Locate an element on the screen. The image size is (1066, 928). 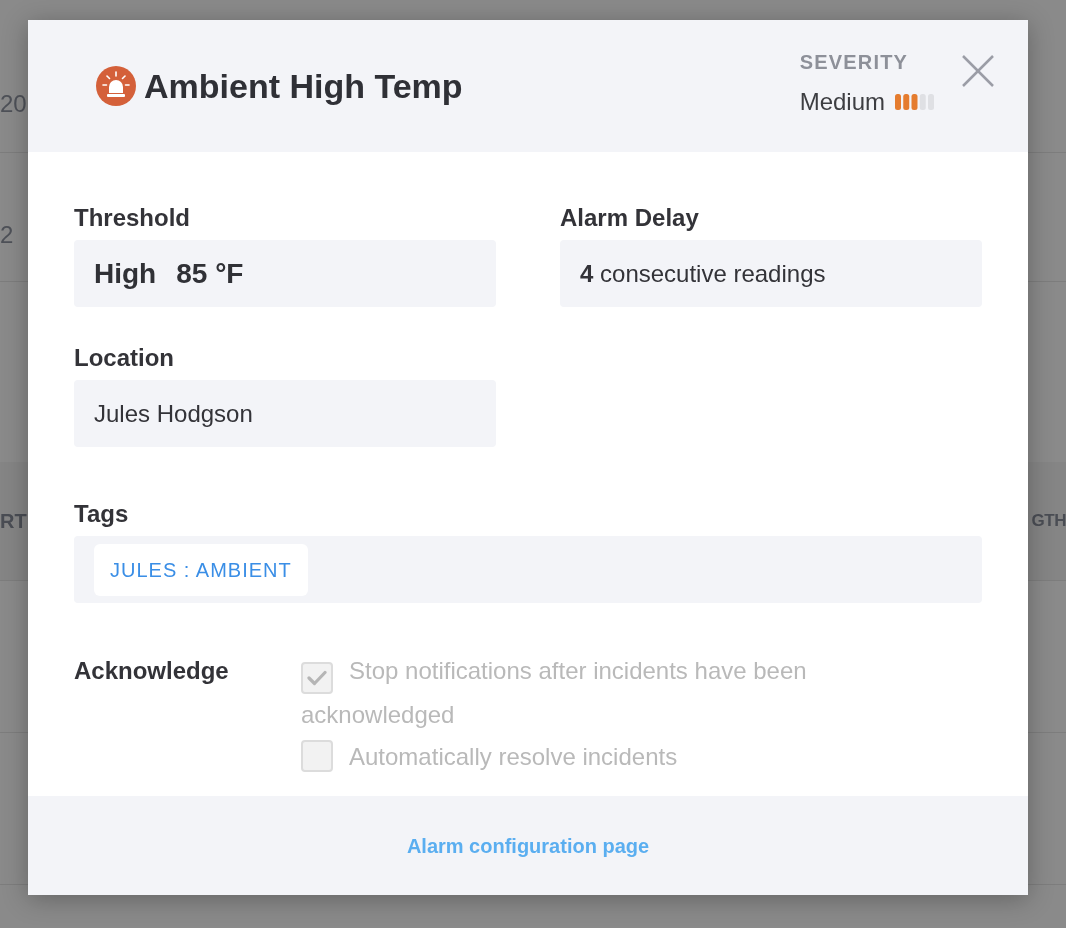
tag-chip: JULES : AMBIENT is located at coordinates (201, 569).